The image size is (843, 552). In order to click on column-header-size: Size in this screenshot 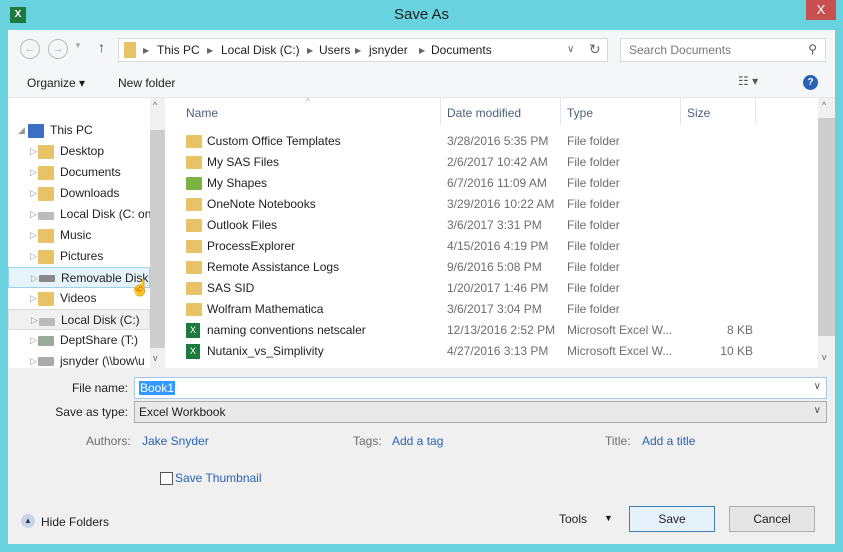, I will do `click(698, 113)`.